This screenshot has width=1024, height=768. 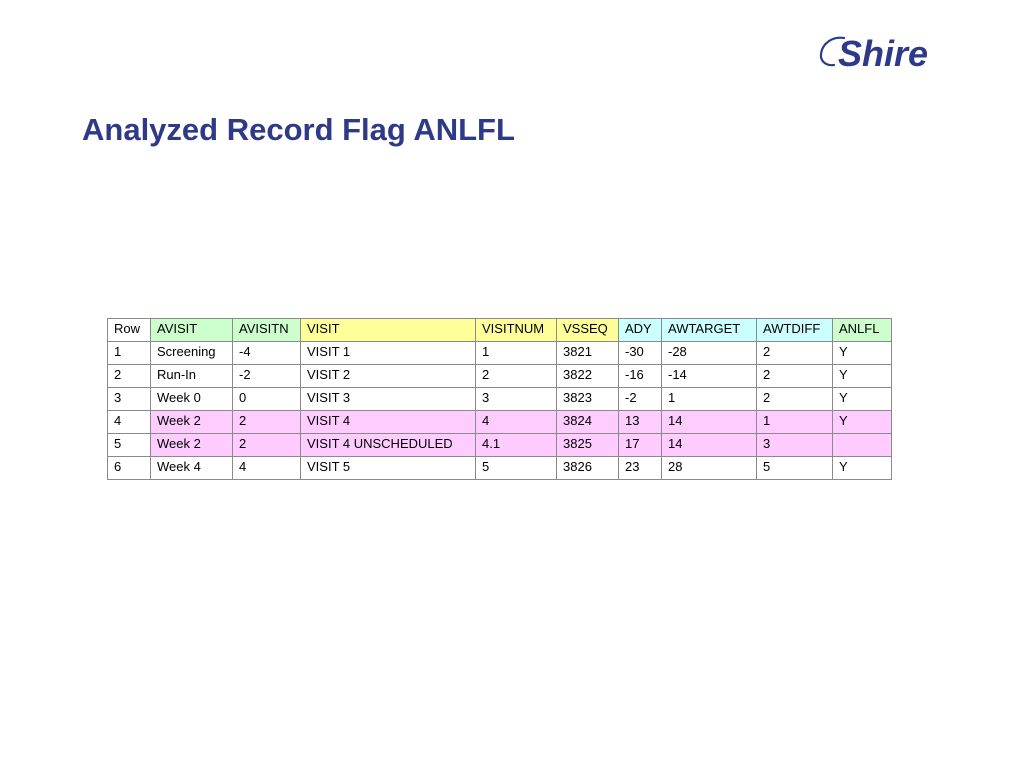 What do you see at coordinates (129, 422) in the screenshot?
I see `cell-row: 4` at bounding box center [129, 422].